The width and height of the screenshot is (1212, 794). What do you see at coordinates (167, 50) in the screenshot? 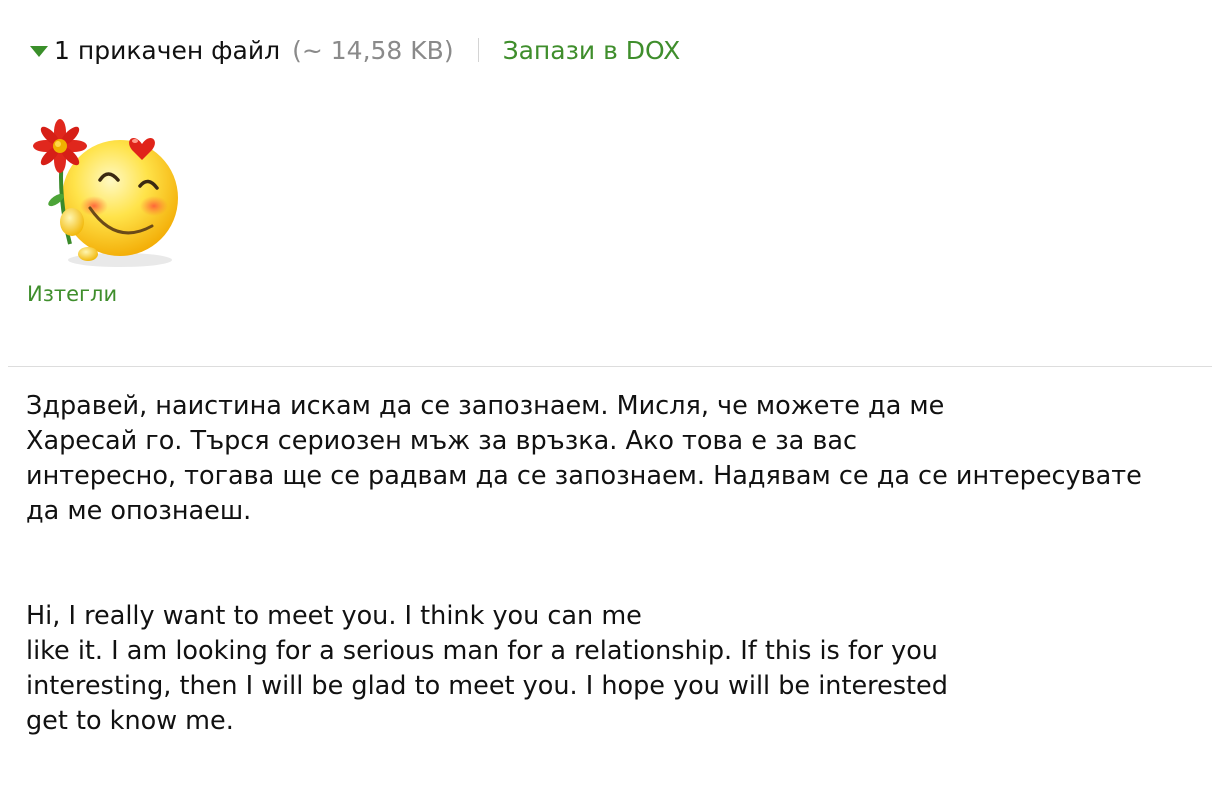
I see `attachment-count: 1 прикачен файл` at bounding box center [167, 50].